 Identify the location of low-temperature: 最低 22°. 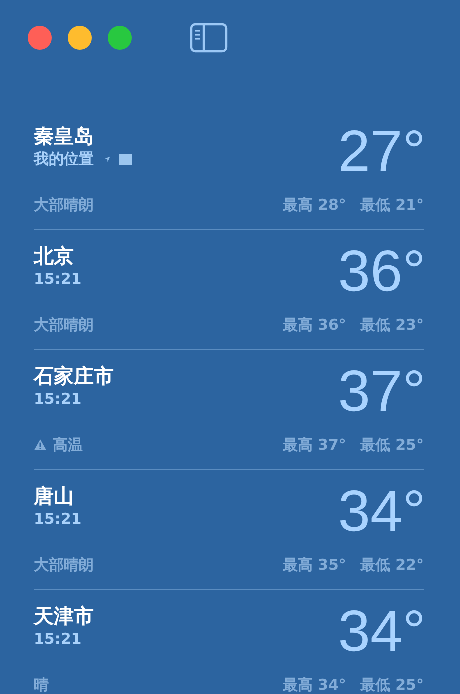
(392, 565).